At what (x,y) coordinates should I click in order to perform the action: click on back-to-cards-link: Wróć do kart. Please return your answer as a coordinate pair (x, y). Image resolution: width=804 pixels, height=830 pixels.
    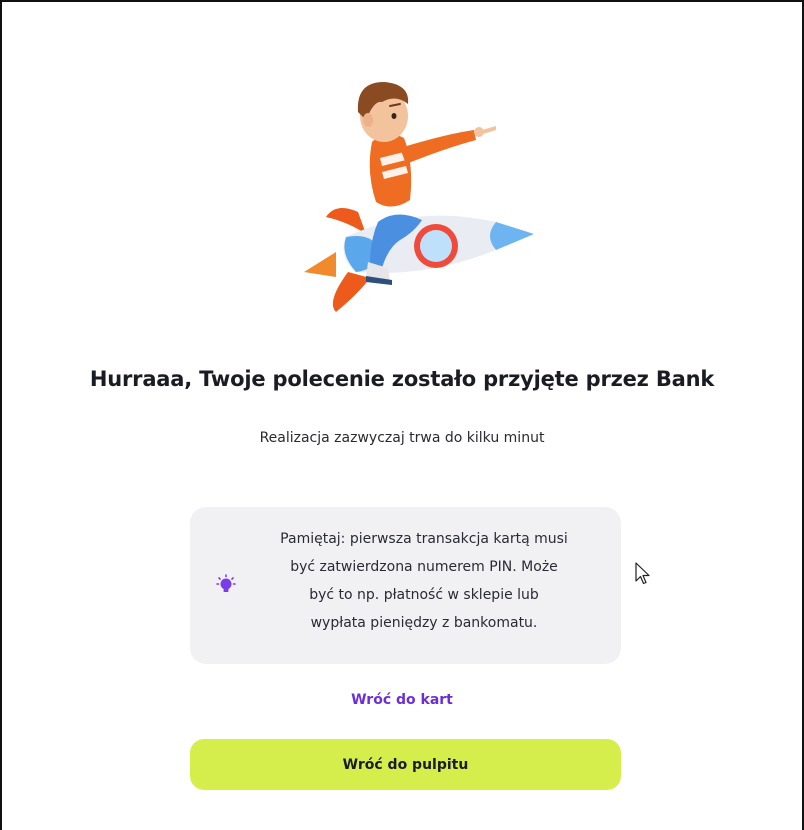
    Looking at the image, I should click on (402, 700).